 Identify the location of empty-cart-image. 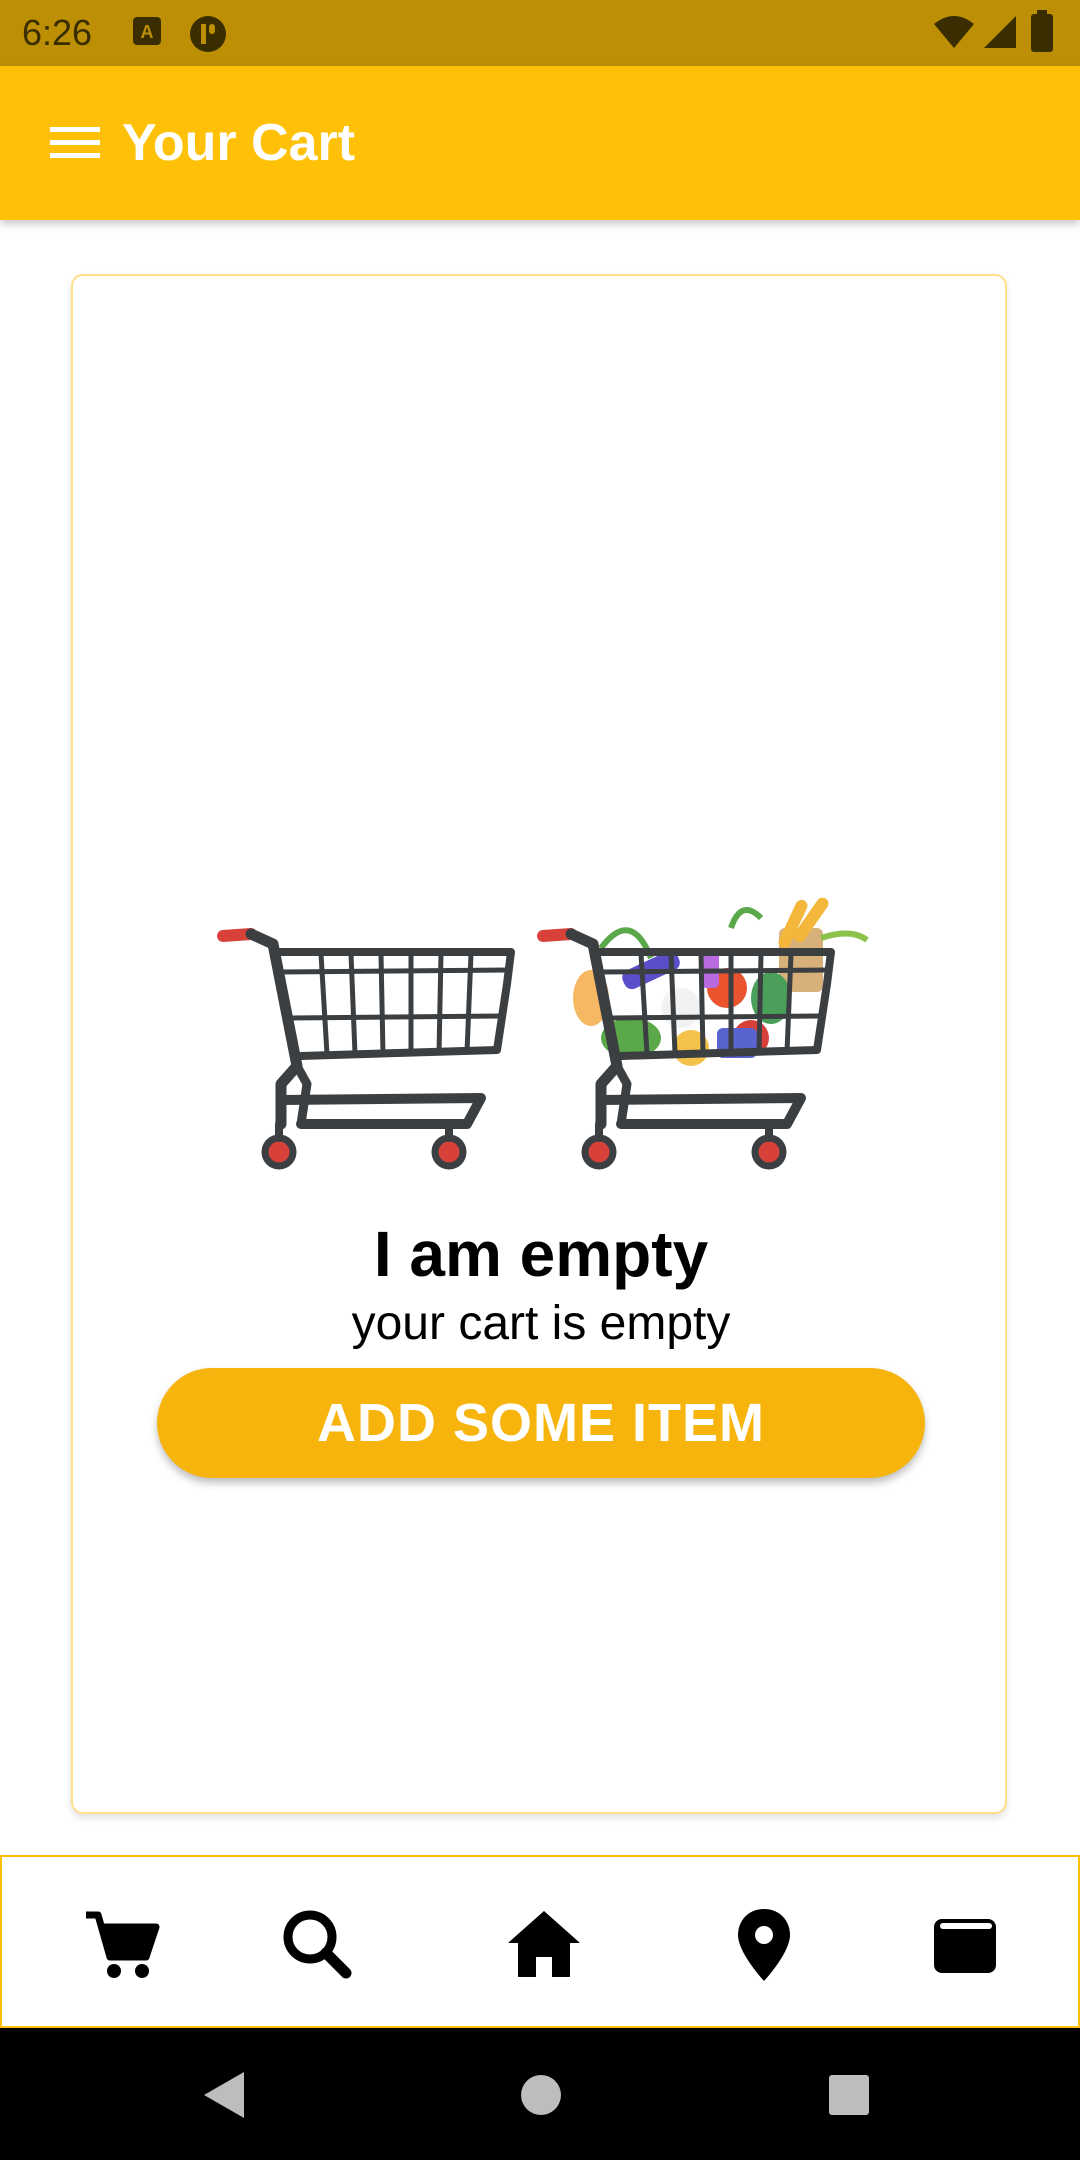
(366, 1049).